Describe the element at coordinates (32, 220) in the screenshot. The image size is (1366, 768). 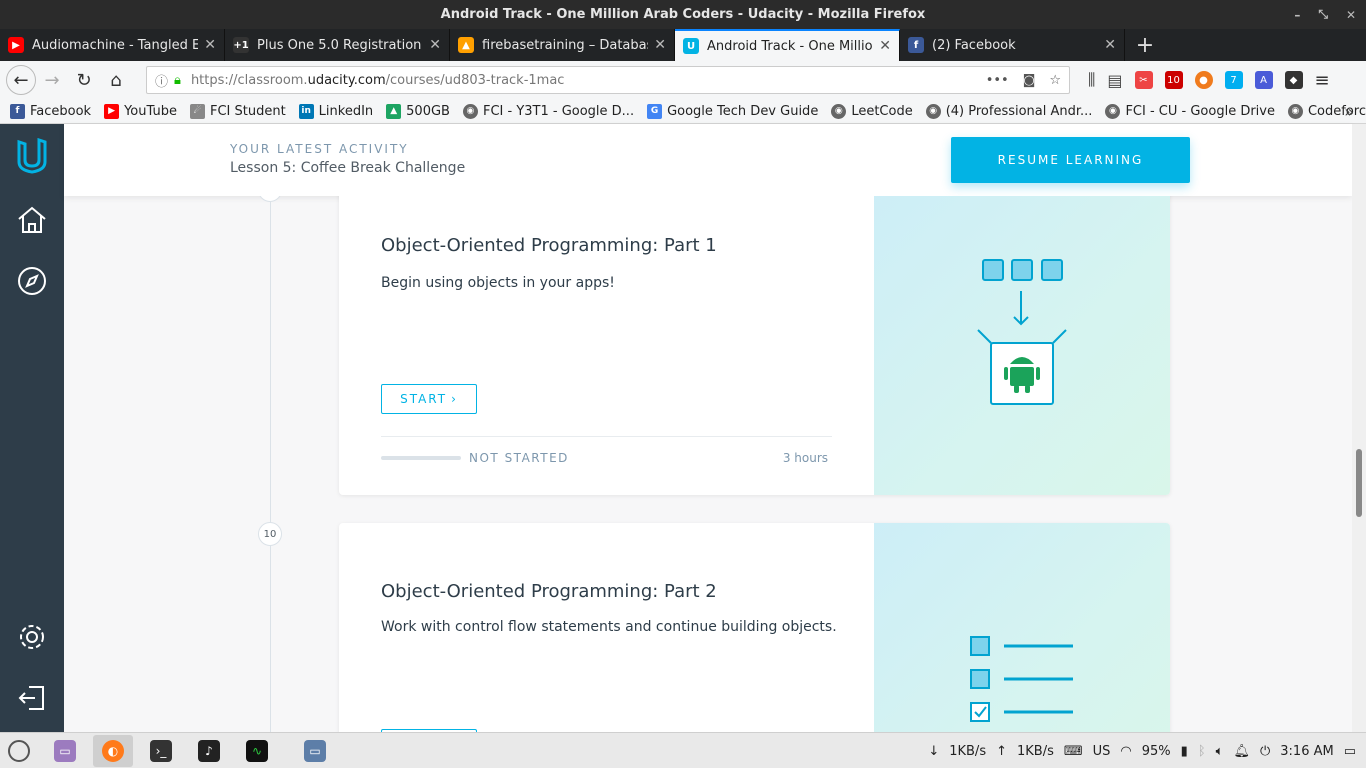
I see `home-icon` at that location.